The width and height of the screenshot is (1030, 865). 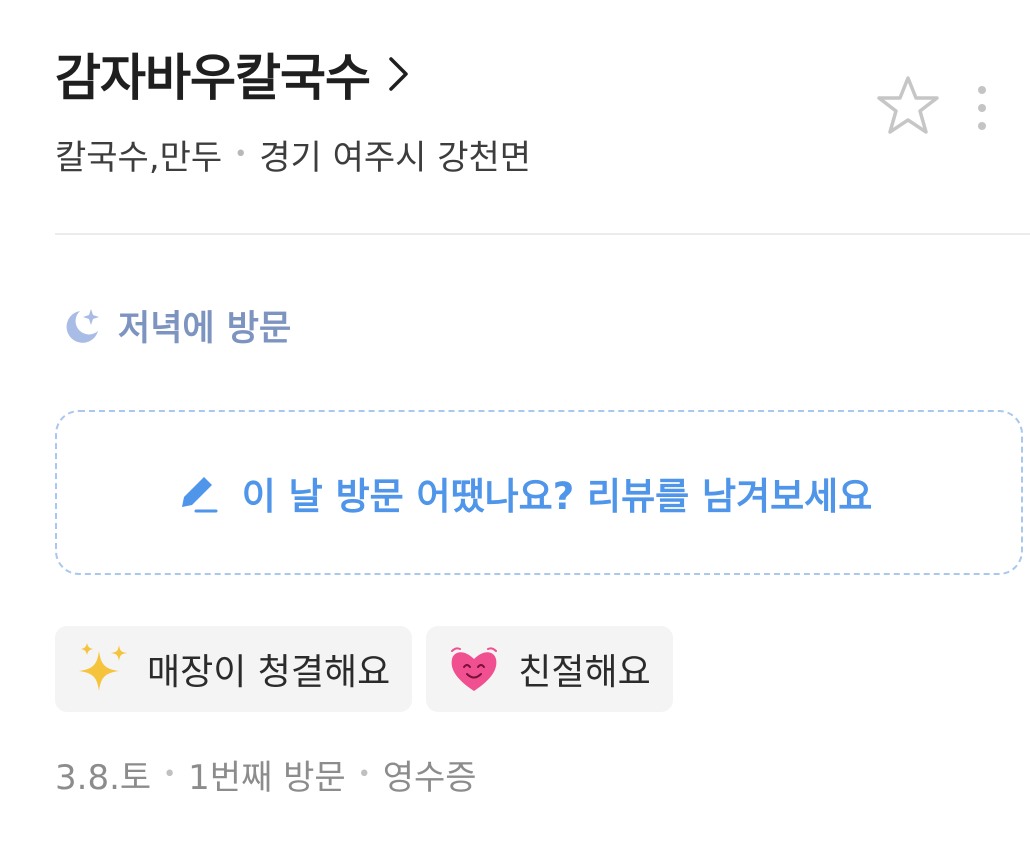 I want to click on tag-label: 친절해요, so click(x=584, y=672).